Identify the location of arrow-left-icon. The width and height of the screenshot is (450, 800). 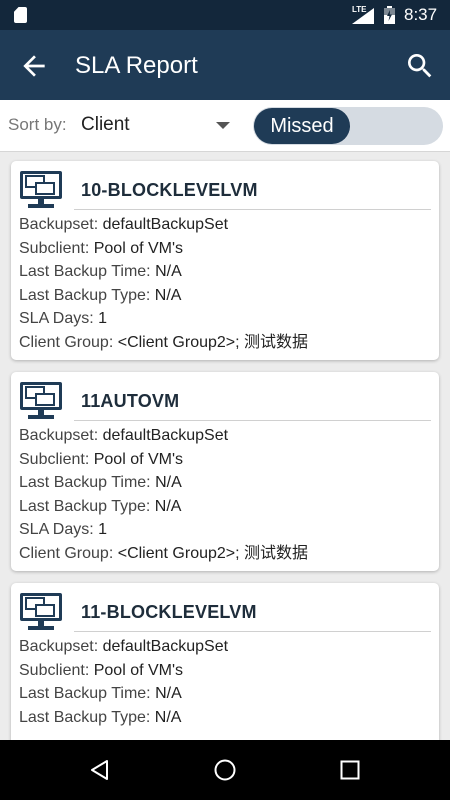
(34, 66).